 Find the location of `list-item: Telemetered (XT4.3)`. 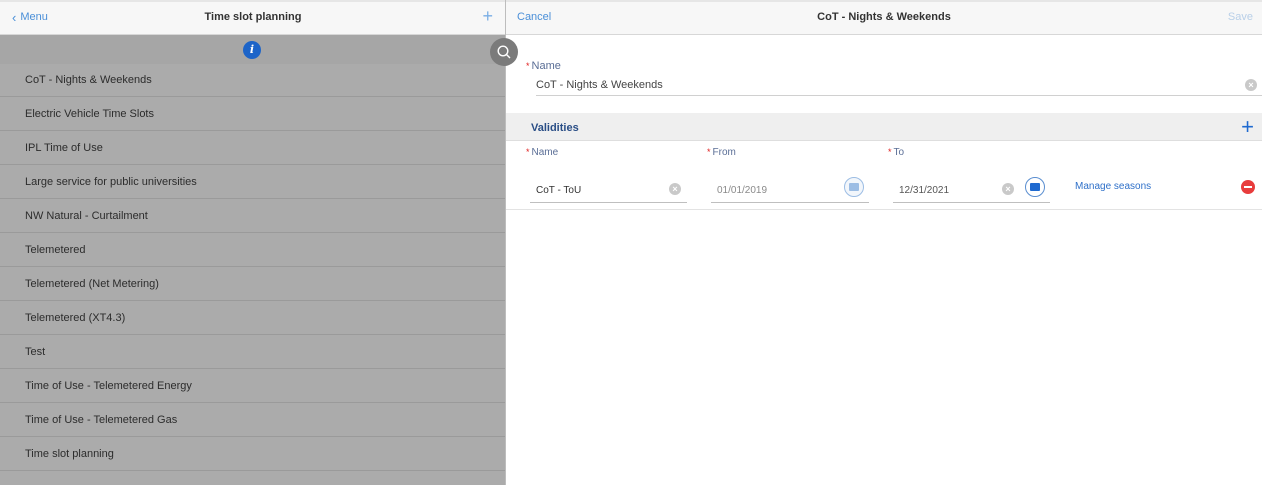

list-item: Telemetered (XT4.3) is located at coordinates (252, 318).